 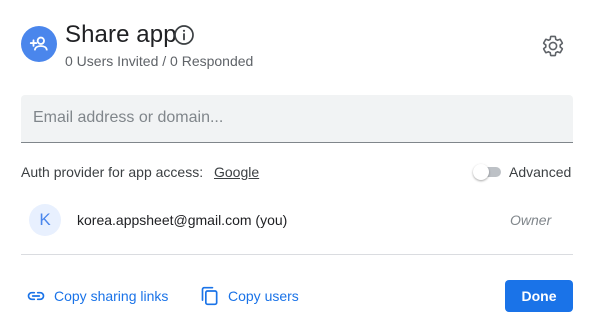 What do you see at coordinates (184, 35) in the screenshot?
I see `info-icon` at bounding box center [184, 35].